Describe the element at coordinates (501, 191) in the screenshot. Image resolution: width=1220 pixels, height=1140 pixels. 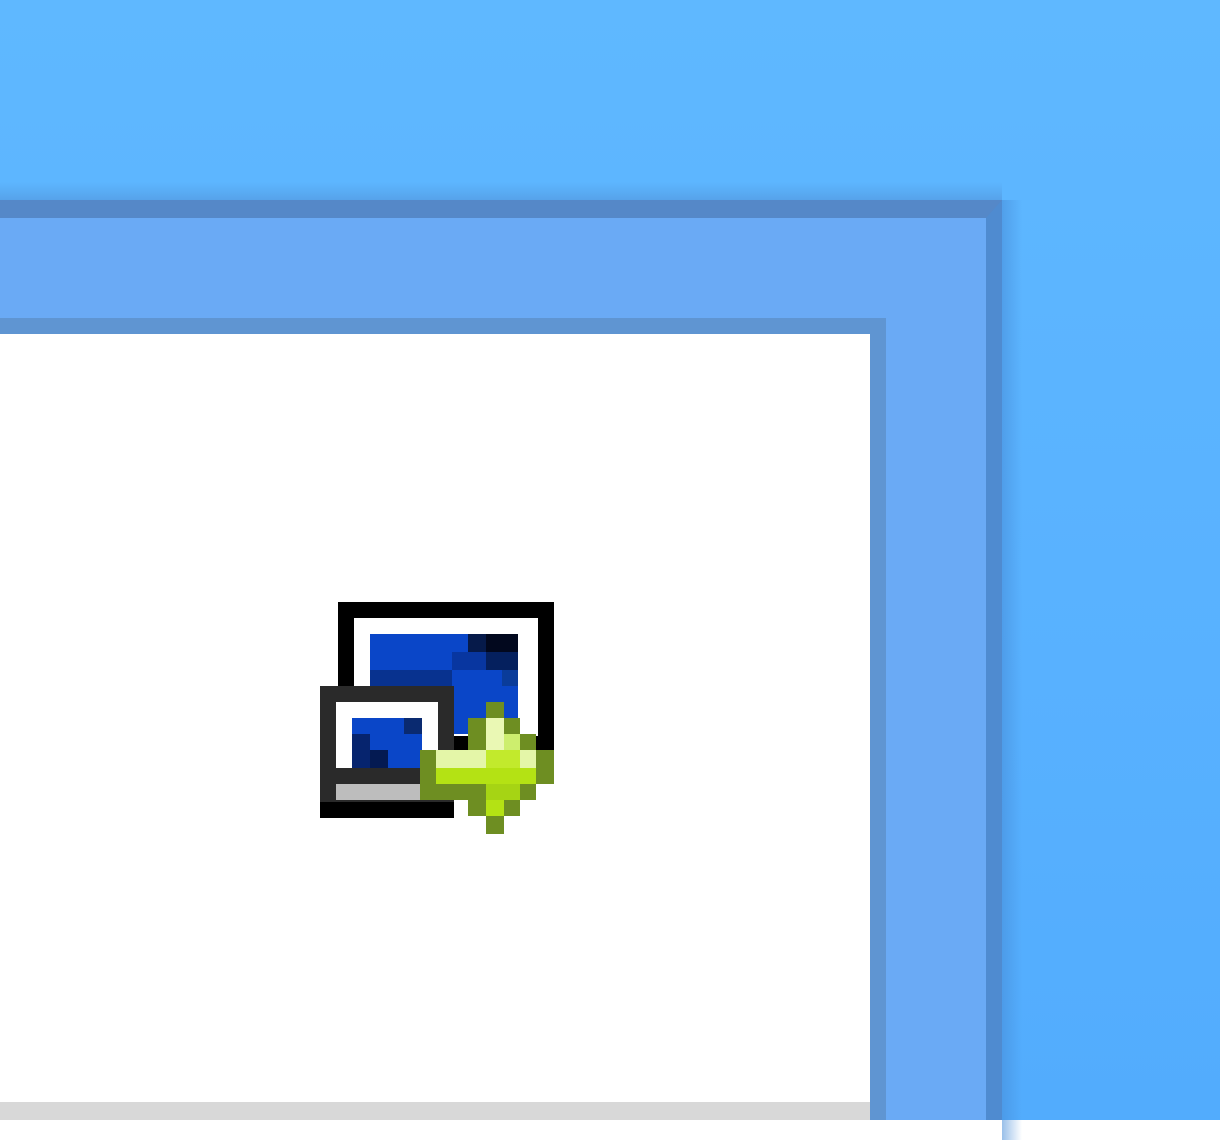
I see `frame-top-shadow` at that location.